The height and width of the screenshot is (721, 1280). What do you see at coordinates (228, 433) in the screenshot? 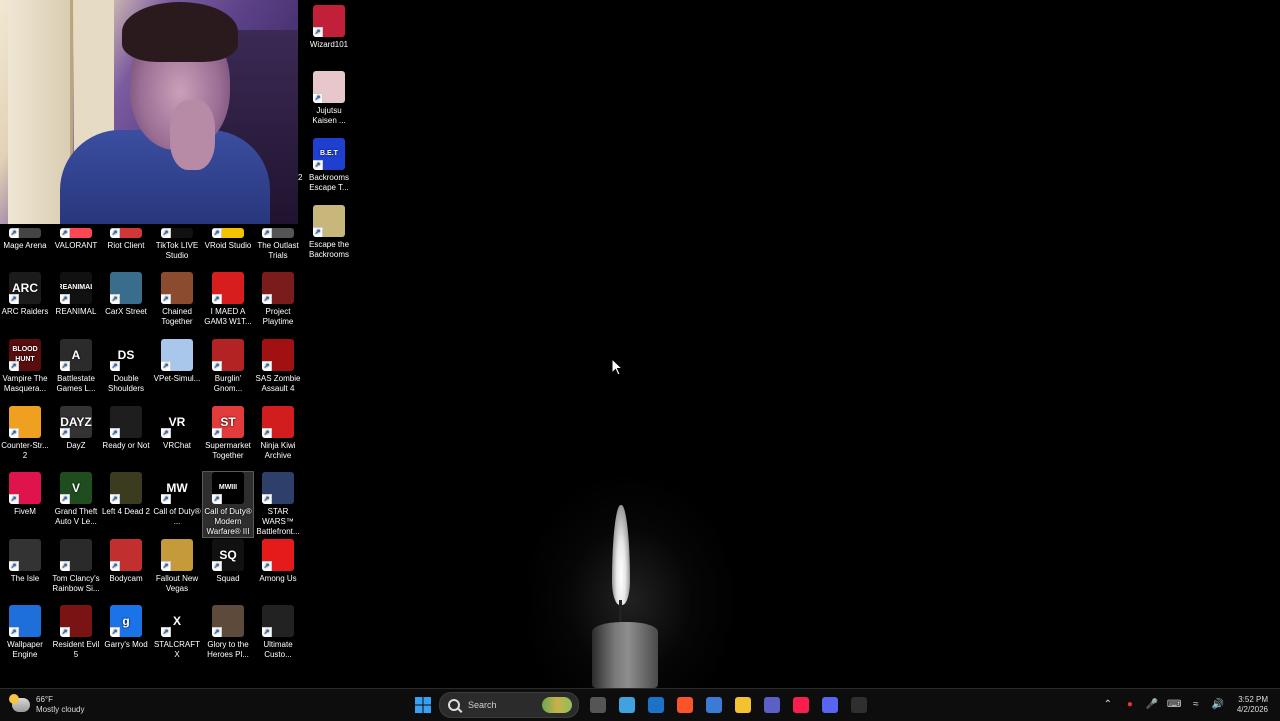
I see `desktop-shortcut-supermarket-together: ST ↗ Supermarket Together` at bounding box center [228, 433].